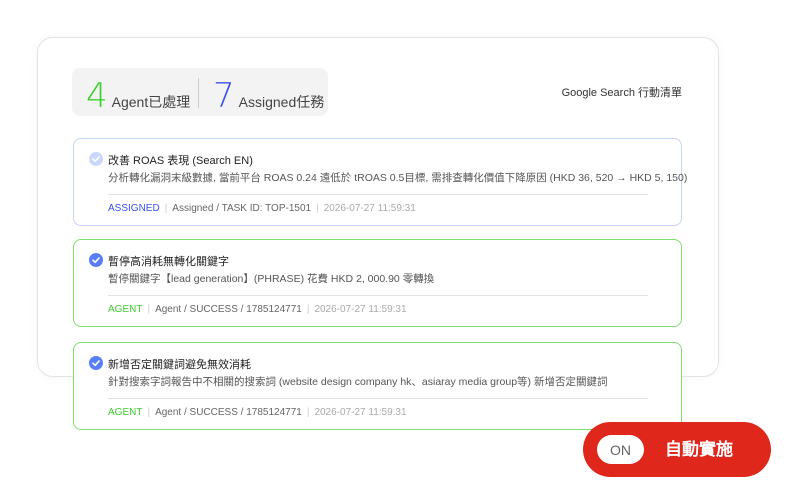  What do you see at coordinates (180, 161) in the screenshot?
I see `card-title: 改善 ROAS 表現 (Search EN)` at bounding box center [180, 161].